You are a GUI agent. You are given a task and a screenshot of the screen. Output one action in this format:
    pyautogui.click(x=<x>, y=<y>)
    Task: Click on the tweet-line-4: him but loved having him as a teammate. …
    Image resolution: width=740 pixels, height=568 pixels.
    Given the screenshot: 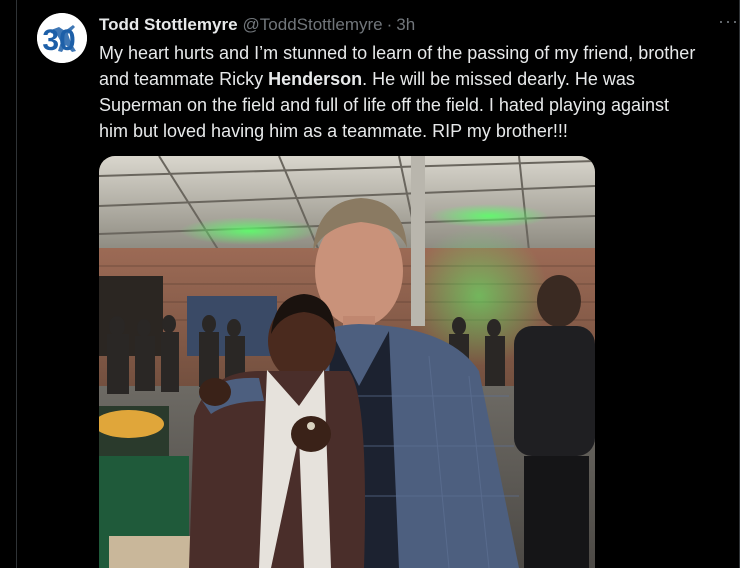 What is the action you would take?
    pyautogui.click(x=333, y=131)
    